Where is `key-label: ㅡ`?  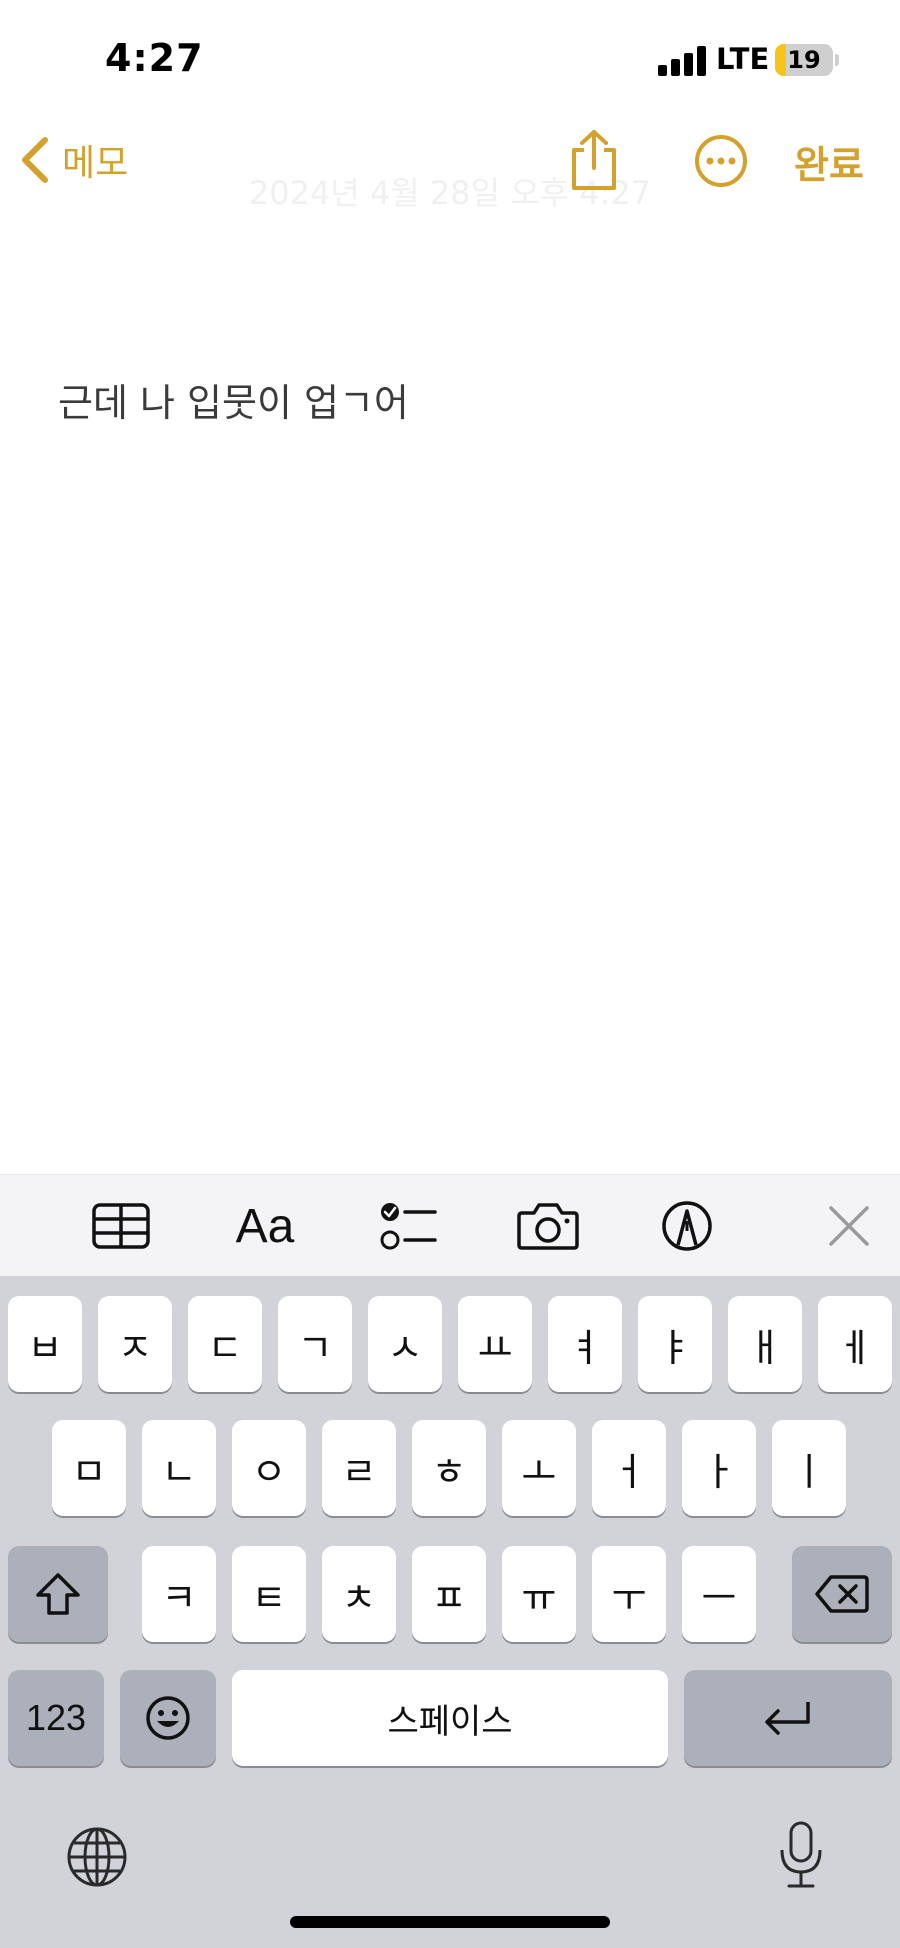 key-label: ㅡ is located at coordinates (719, 1597).